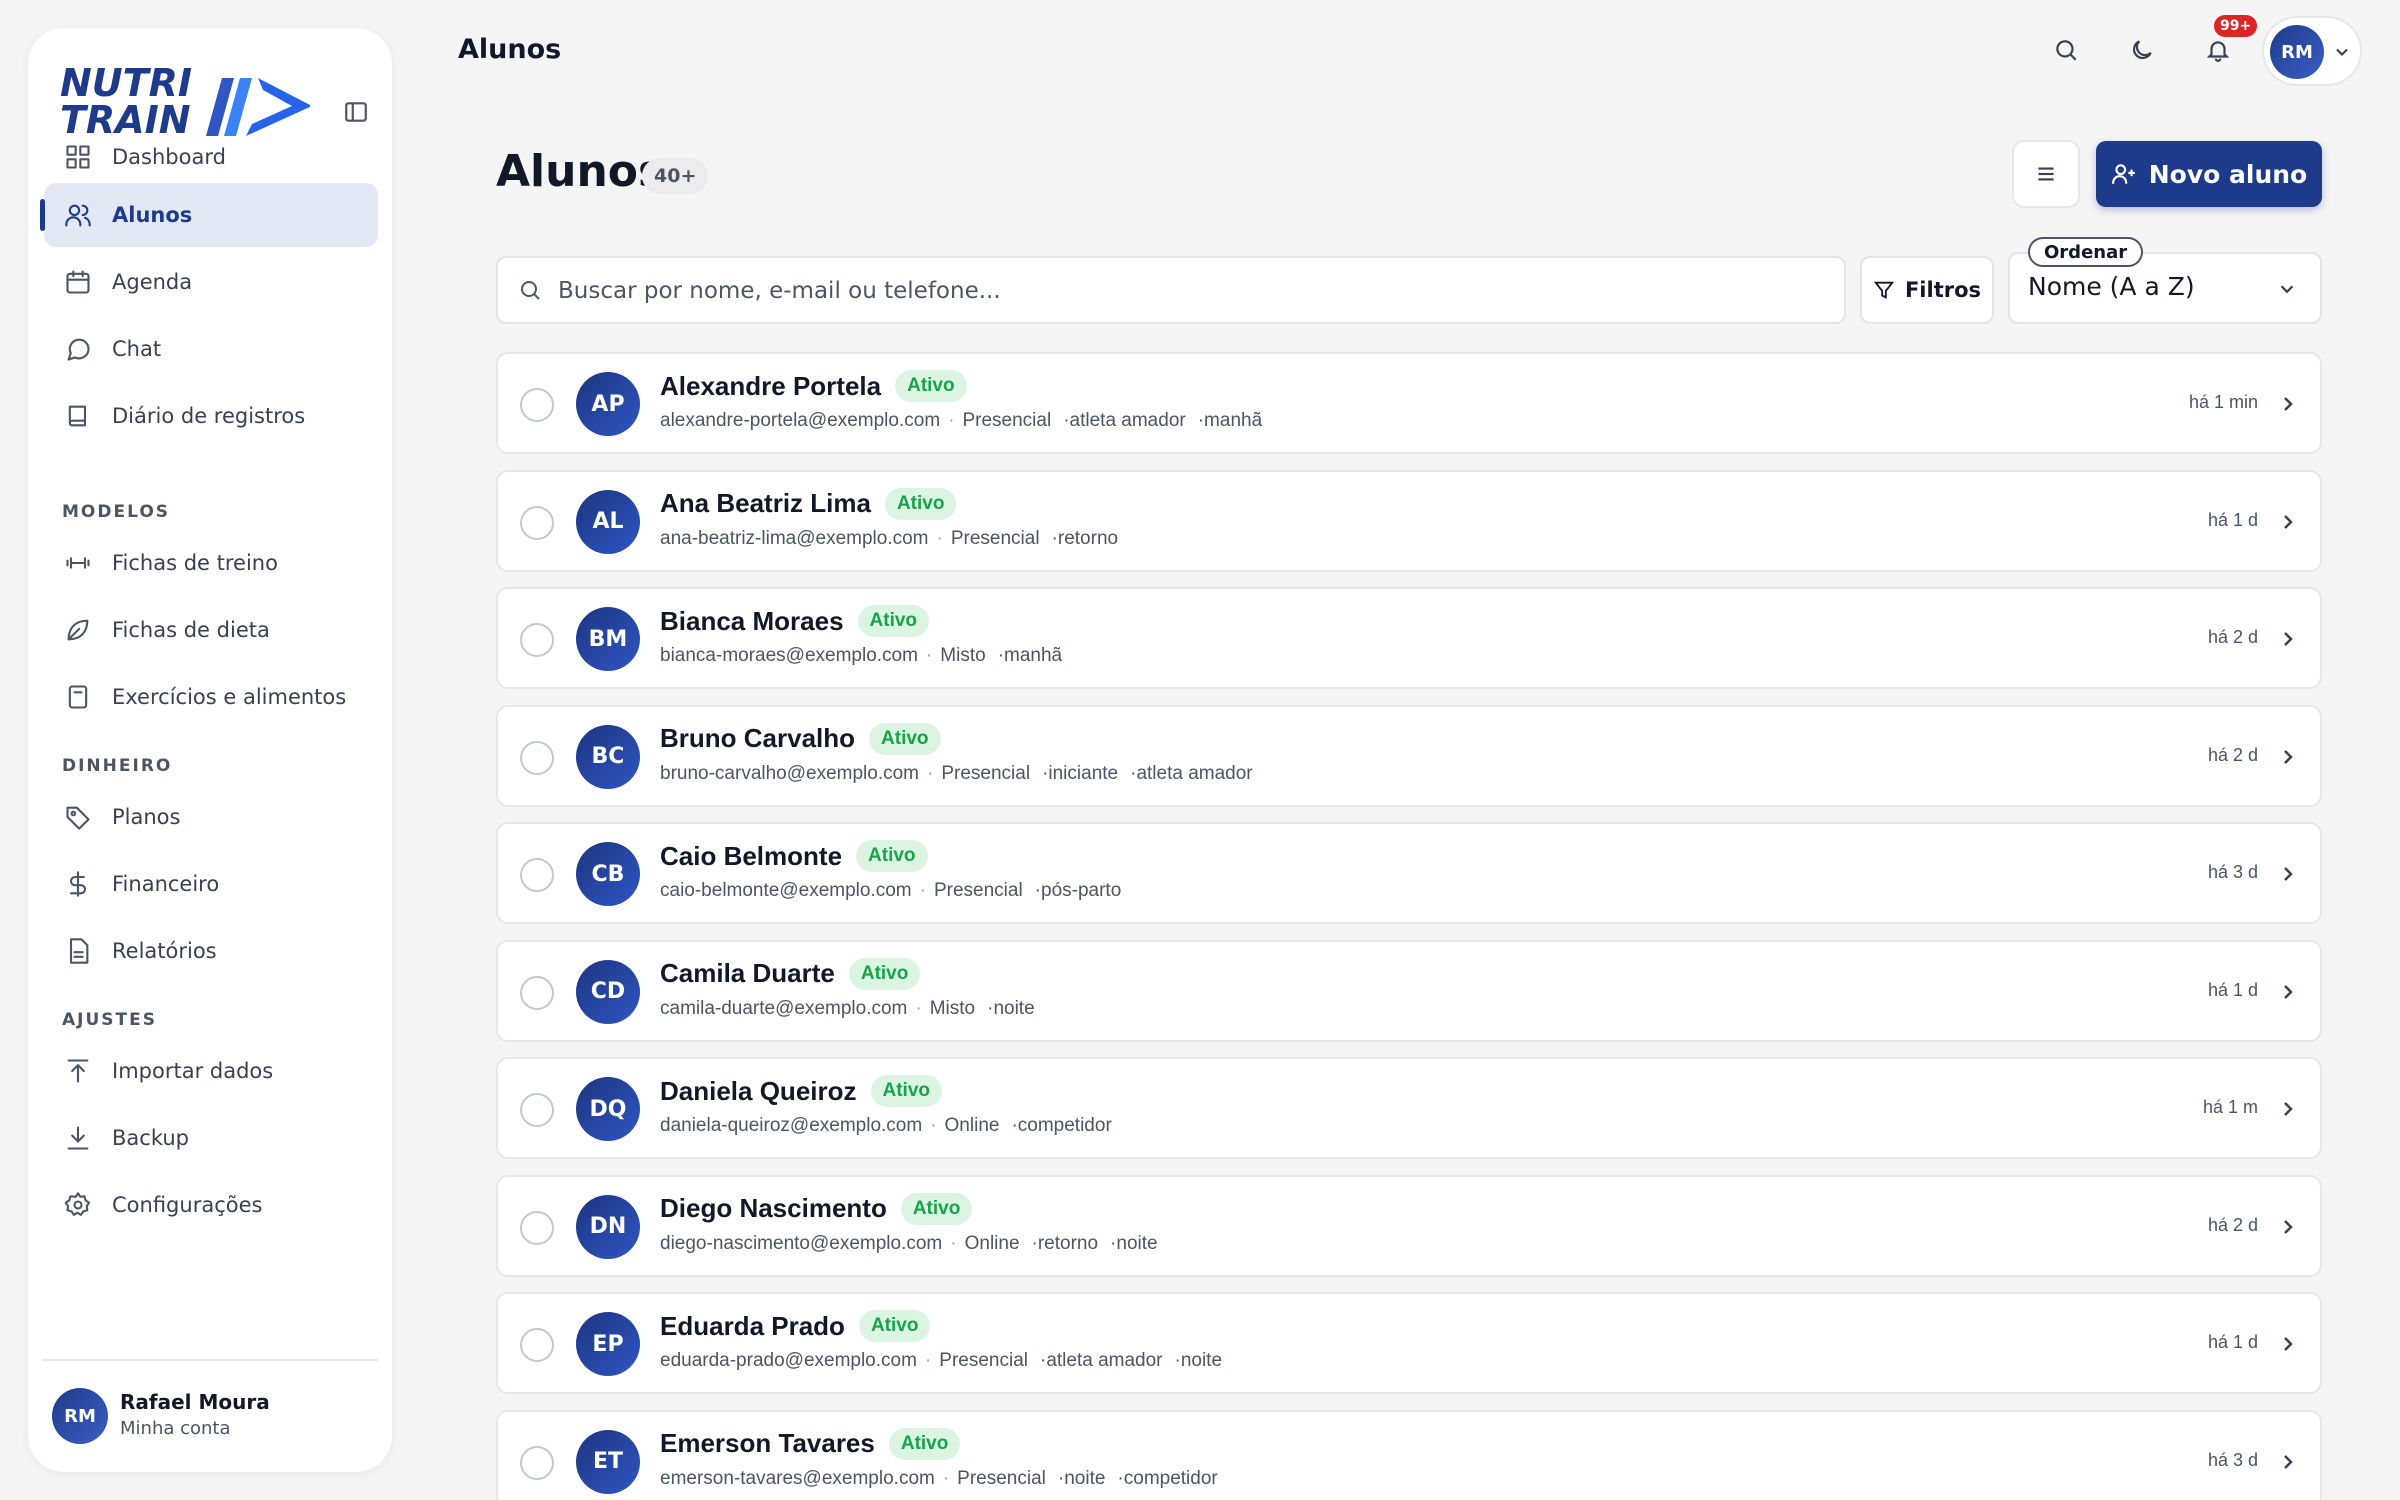  Describe the element at coordinates (752, 620) in the screenshot. I see `student-name: Bianca Moraes` at that location.